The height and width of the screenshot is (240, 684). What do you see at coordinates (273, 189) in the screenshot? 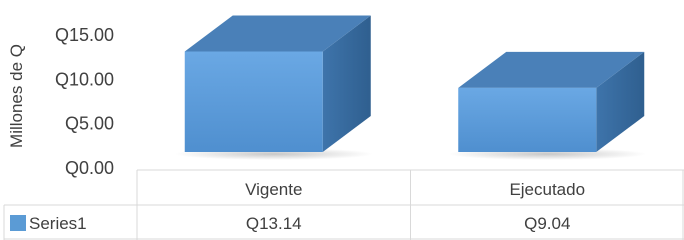
I see `category-label-0: Vigente` at bounding box center [273, 189].